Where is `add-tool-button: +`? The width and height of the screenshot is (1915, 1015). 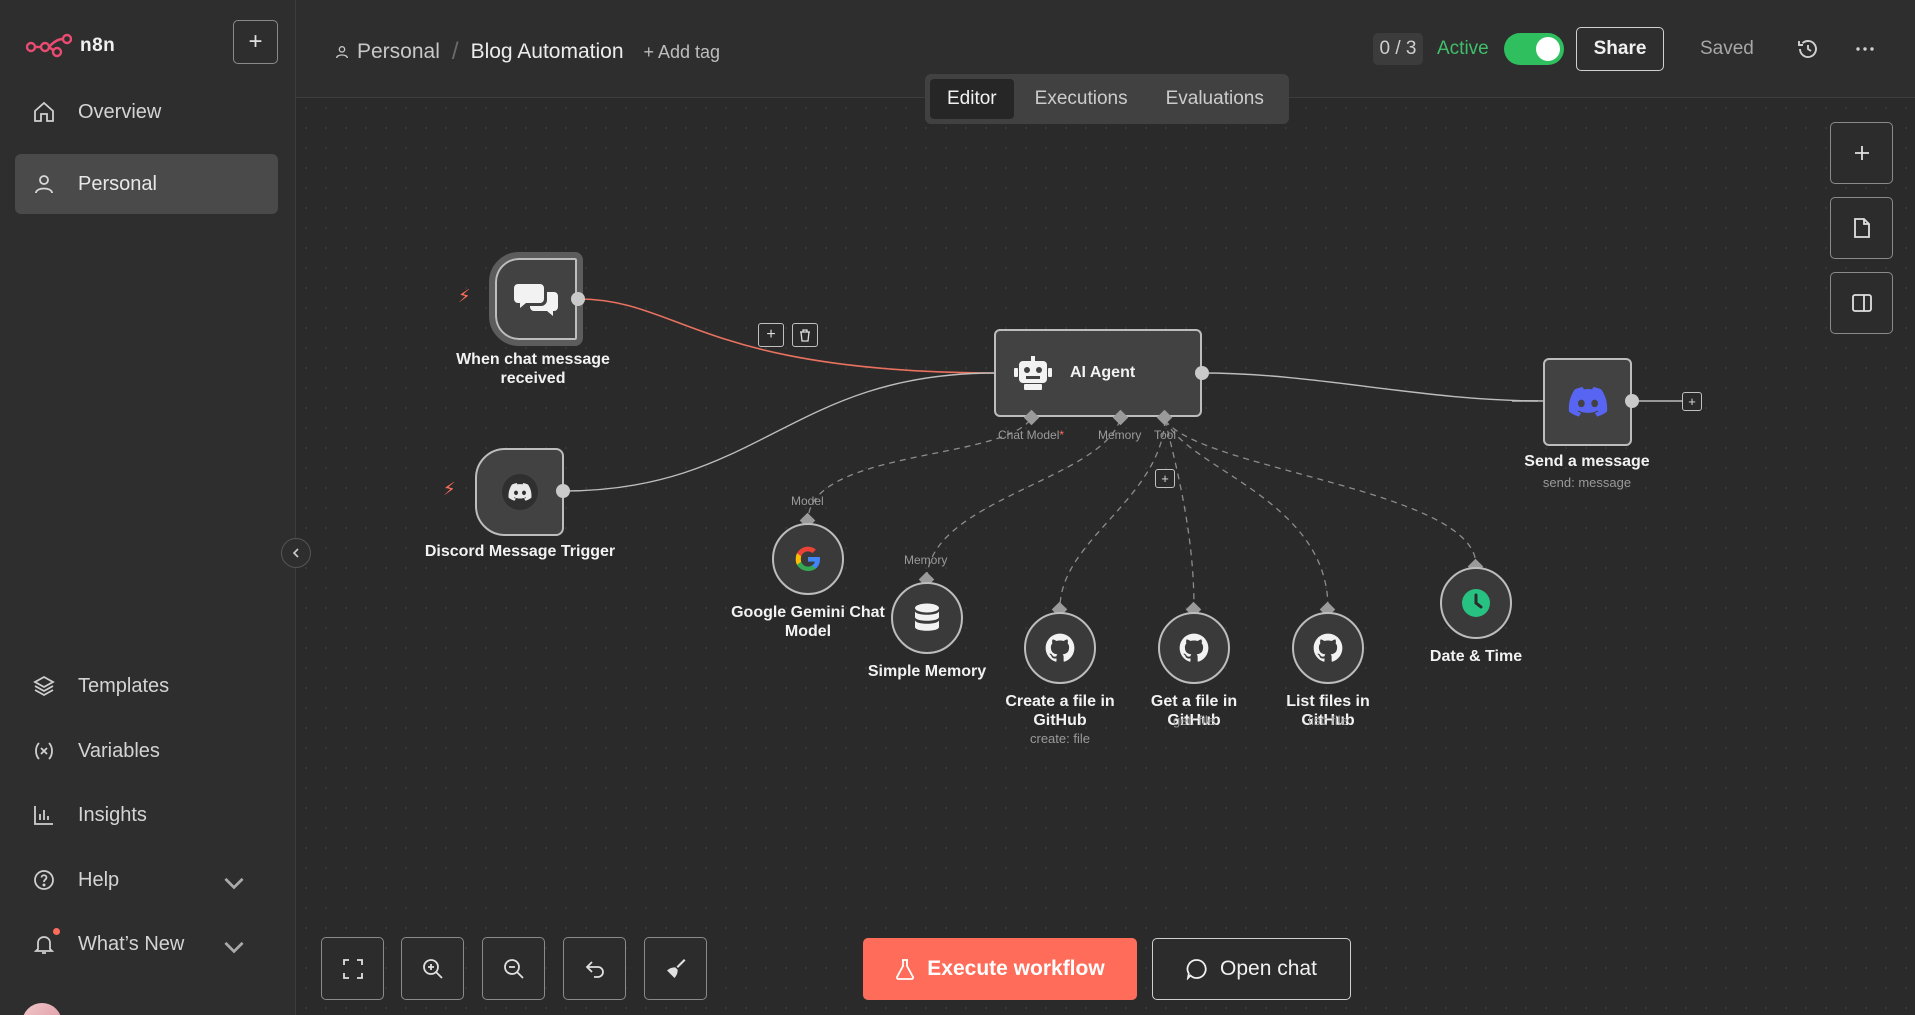
add-tool-button: + is located at coordinates (1165, 478).